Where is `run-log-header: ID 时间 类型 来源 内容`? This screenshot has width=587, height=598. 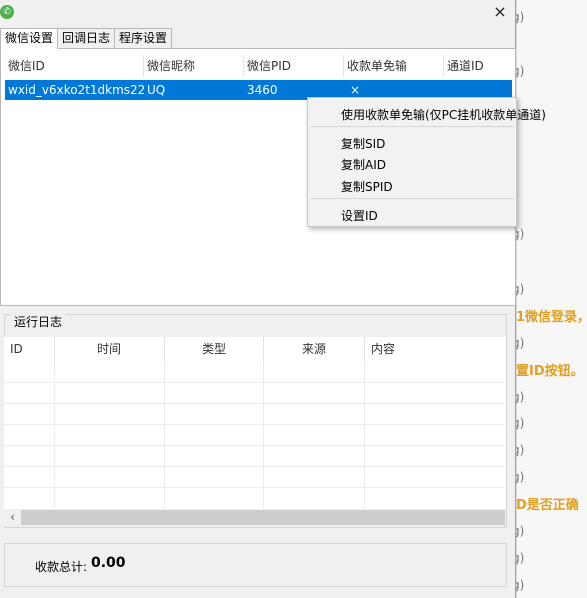
run-log-header: ID 时间 类型 来源 内容 is located at coordinates (255, 349).